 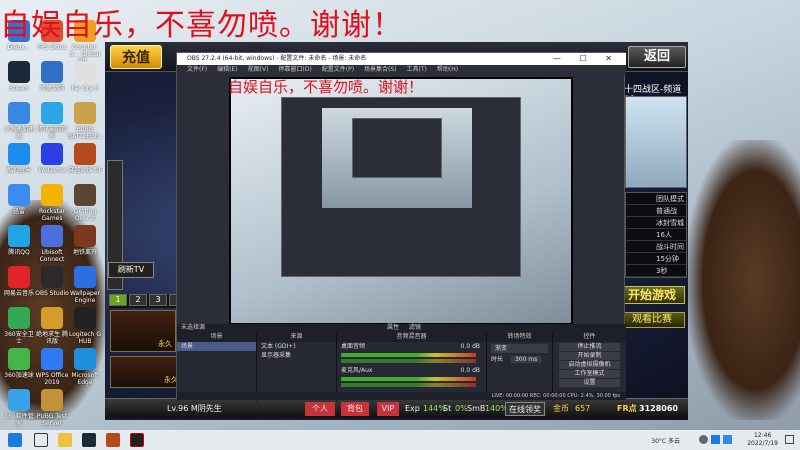 I want to click on desktop-icon-label: 迅雷, so click(x=18, y=211).